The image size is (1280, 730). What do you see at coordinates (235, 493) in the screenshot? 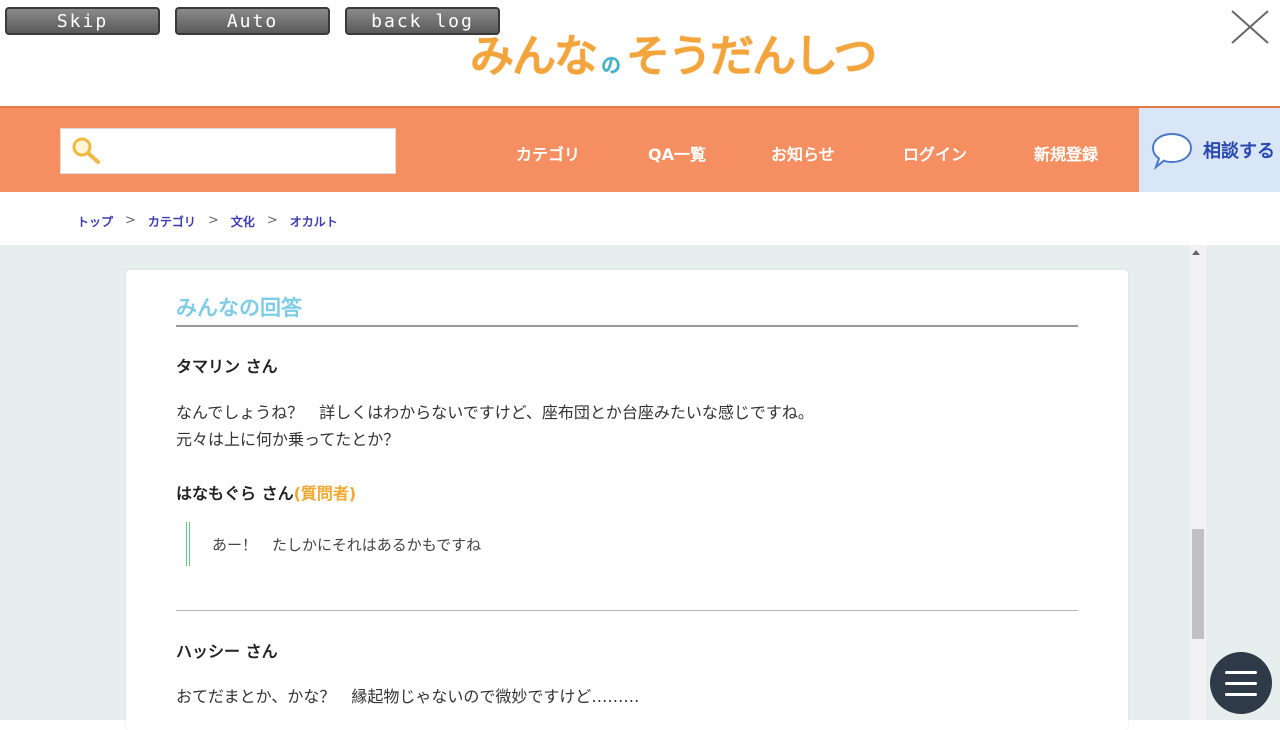
I see `reply-author-name: はなもぐら さん` at bounding box center [235, 493].